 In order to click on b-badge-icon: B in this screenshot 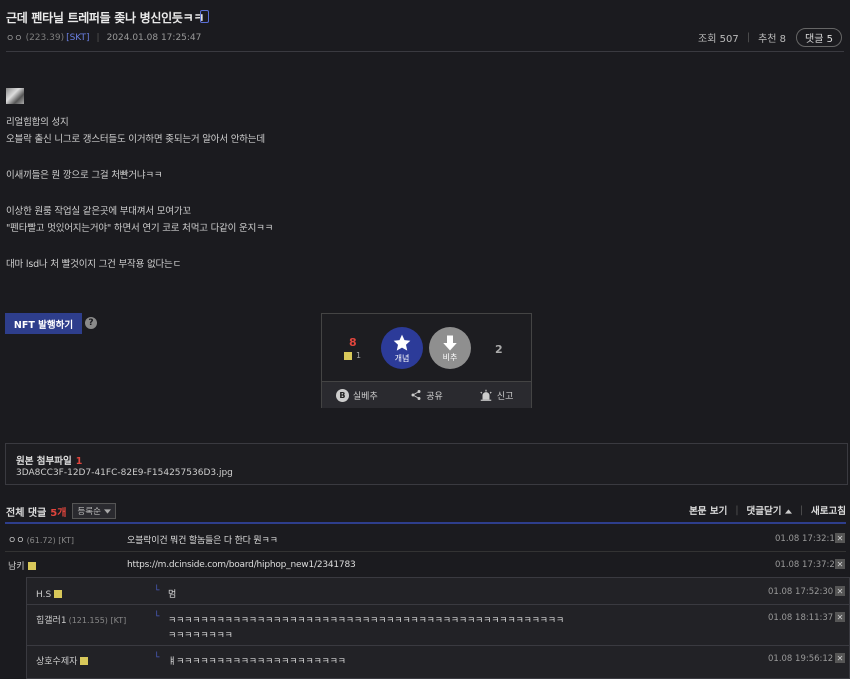, I will do `click(342, 395)`.